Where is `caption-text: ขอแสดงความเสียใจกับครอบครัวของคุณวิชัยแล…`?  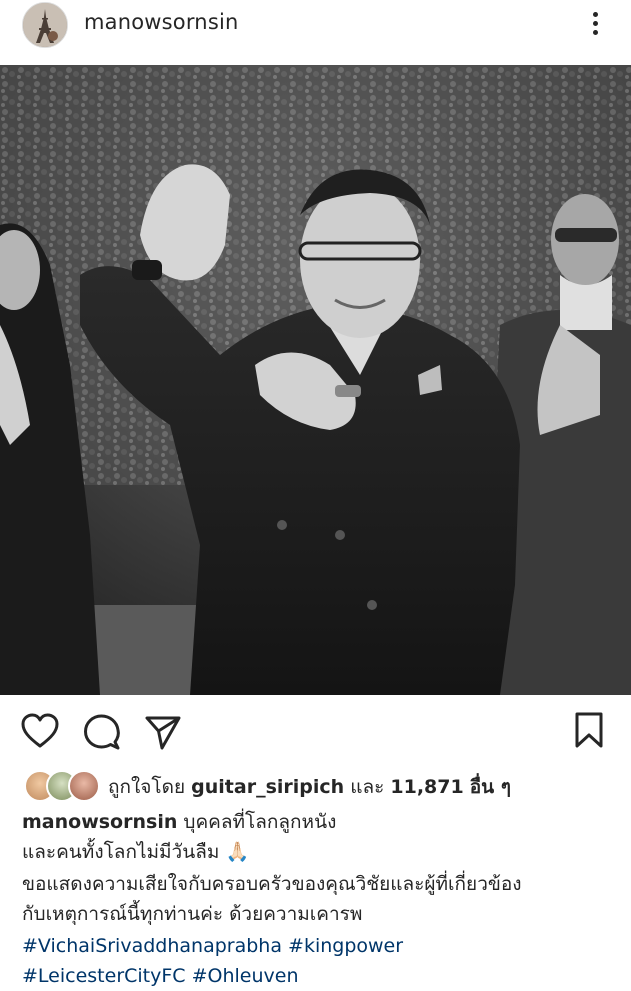
caption-text: ขอแสดงความเสียใจกับครอบครัวของคุณวิชัยแล… is located at coordinates (272, 884).